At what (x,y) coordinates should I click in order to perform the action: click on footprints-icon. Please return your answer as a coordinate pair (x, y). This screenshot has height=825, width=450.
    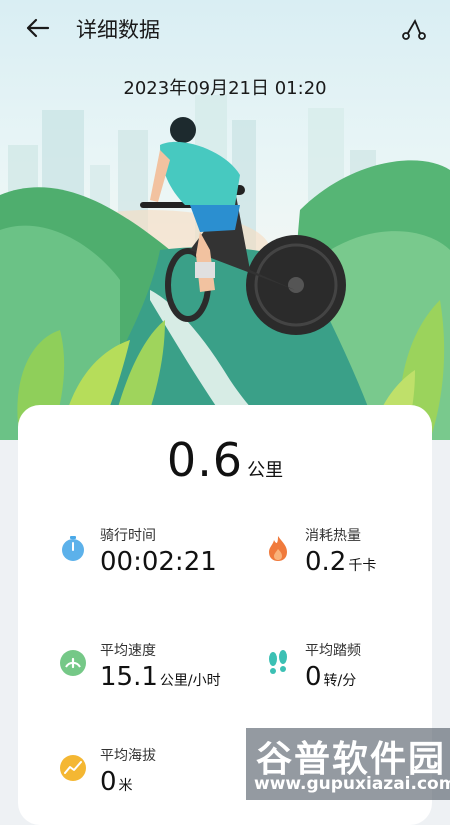
    Looking at the image, I should click on (278, 662).